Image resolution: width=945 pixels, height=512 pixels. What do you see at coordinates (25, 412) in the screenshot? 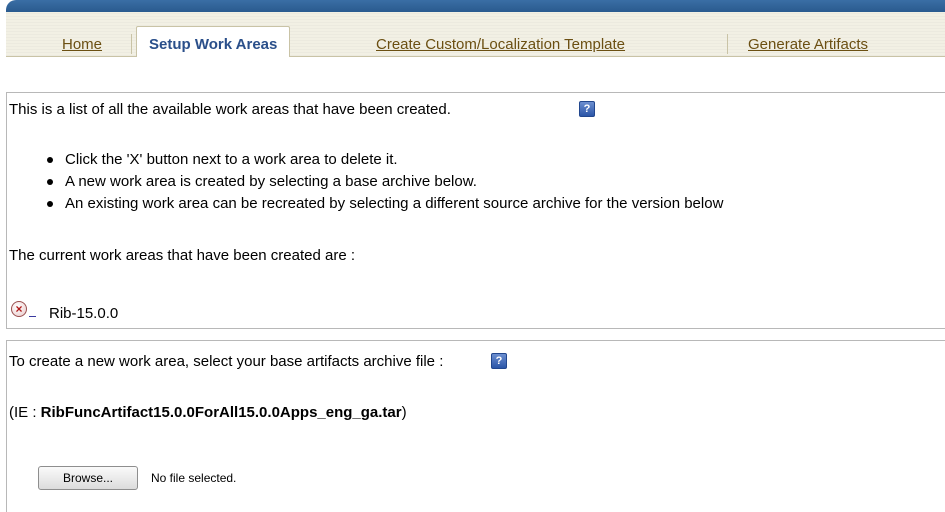
I see `example-prefix: (IE :` at bounding box center [25, 412].